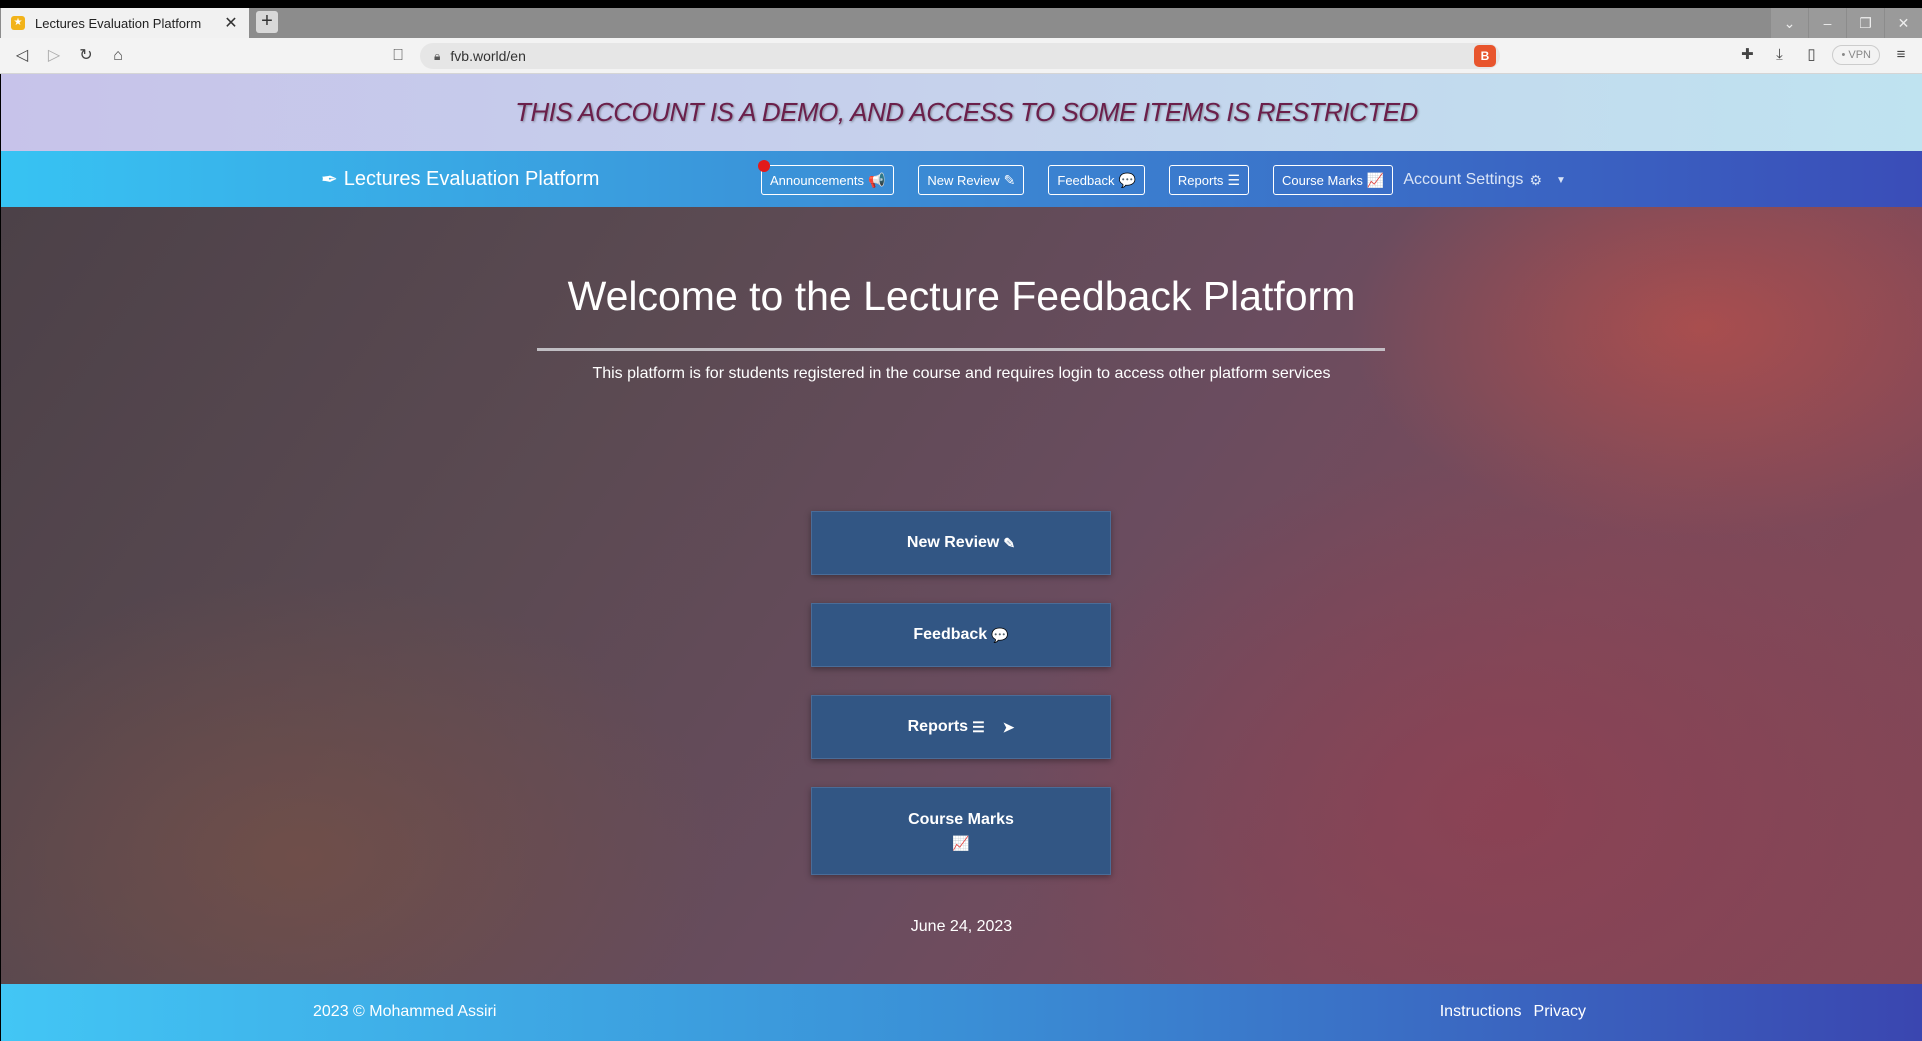 This screenshot has height=1041, width=1922. What do you see at coordinates (1200, 180) in the screenshot?
I see `nav-reports-label: Reports` at bounding box center [1200, 180].